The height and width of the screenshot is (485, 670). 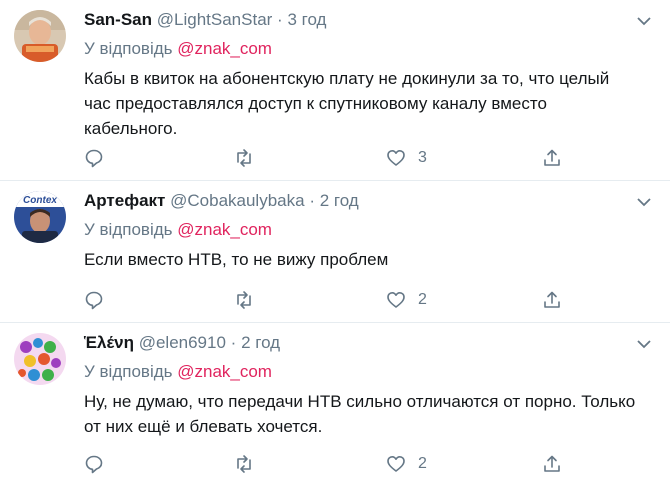 What do you see at coordinates (236, 259) in the screenshot?
I see `tweet-text: Если вместо НТВ, то не вижу проблем` at bounding box center [236, 259].